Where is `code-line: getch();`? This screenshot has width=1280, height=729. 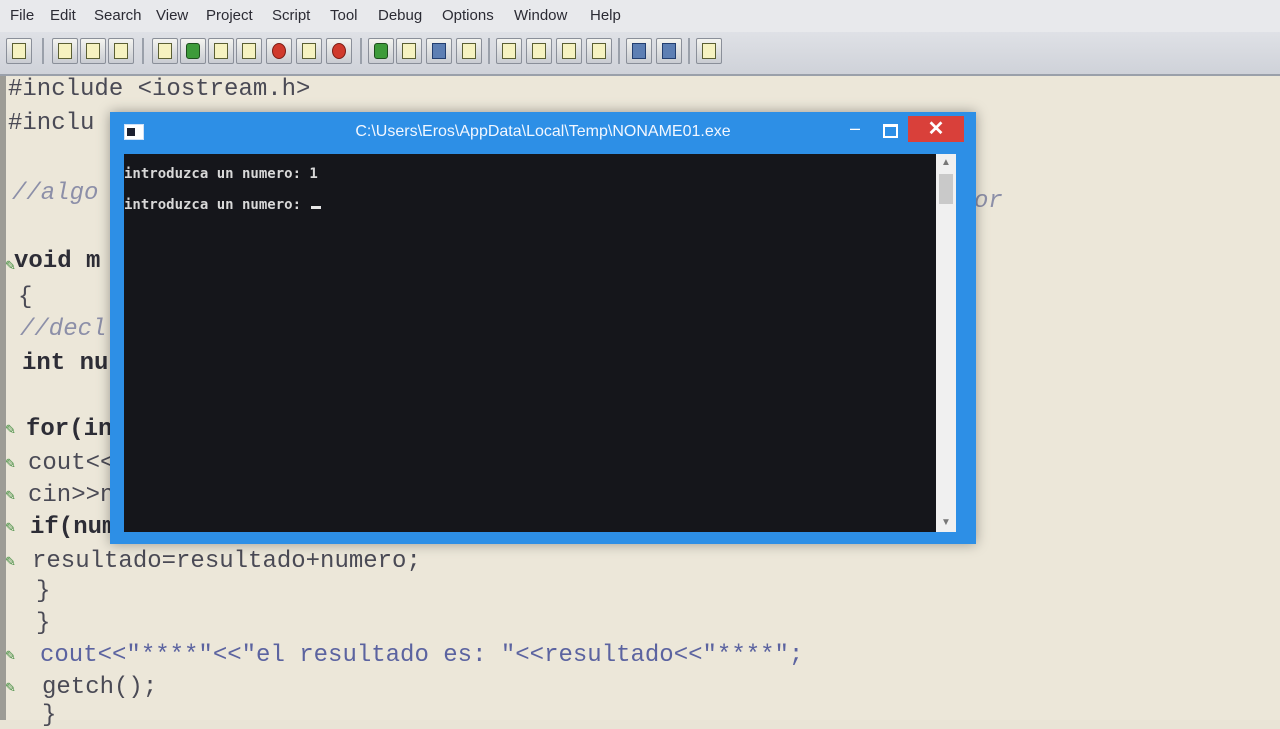 code-line: getch(); is located at coordinates (100, 687).